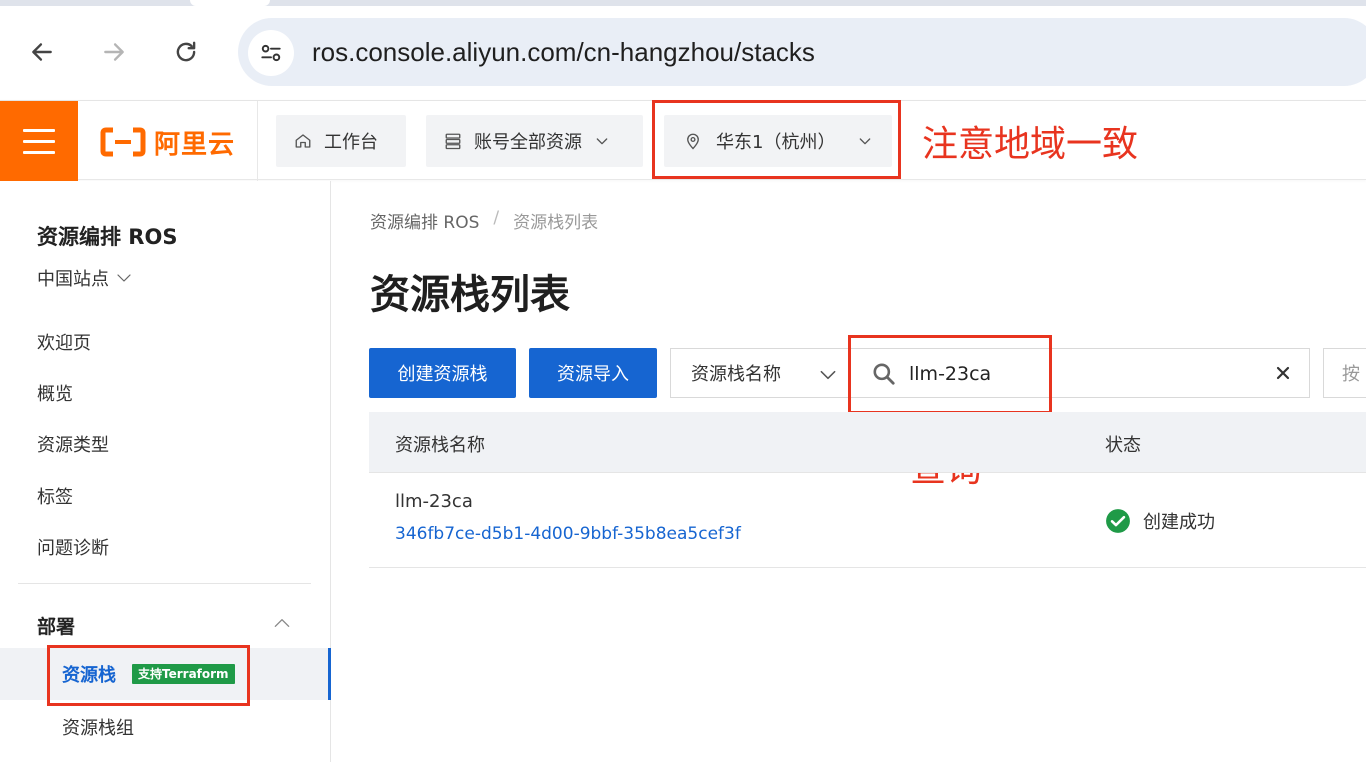 This screenshot has height=762, width=1366. Describe the element at coordinates (73, 547) in the screenshot. I see `sidebar-item-diagnosis: 问题诊断` at that location.